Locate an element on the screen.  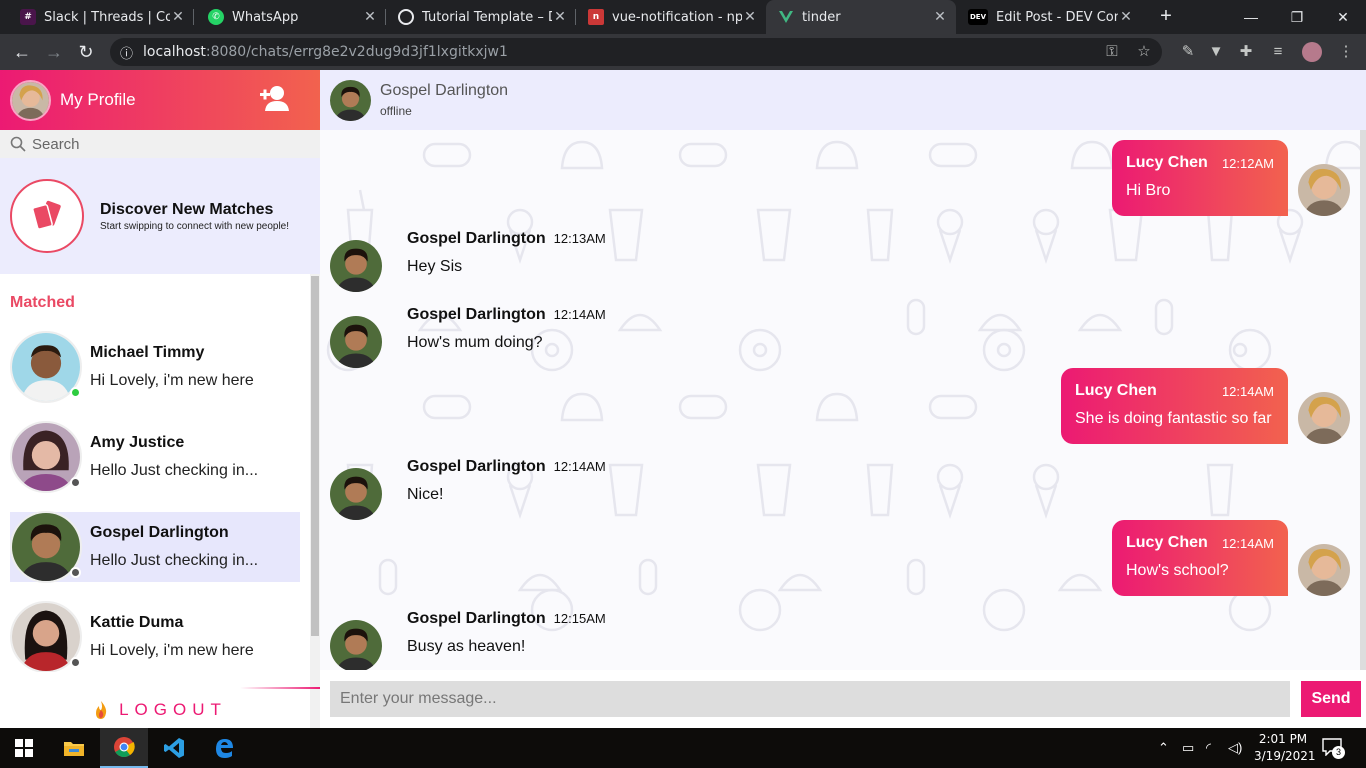
match-name: Gospel Darlington is located at coordinates (159, 532).